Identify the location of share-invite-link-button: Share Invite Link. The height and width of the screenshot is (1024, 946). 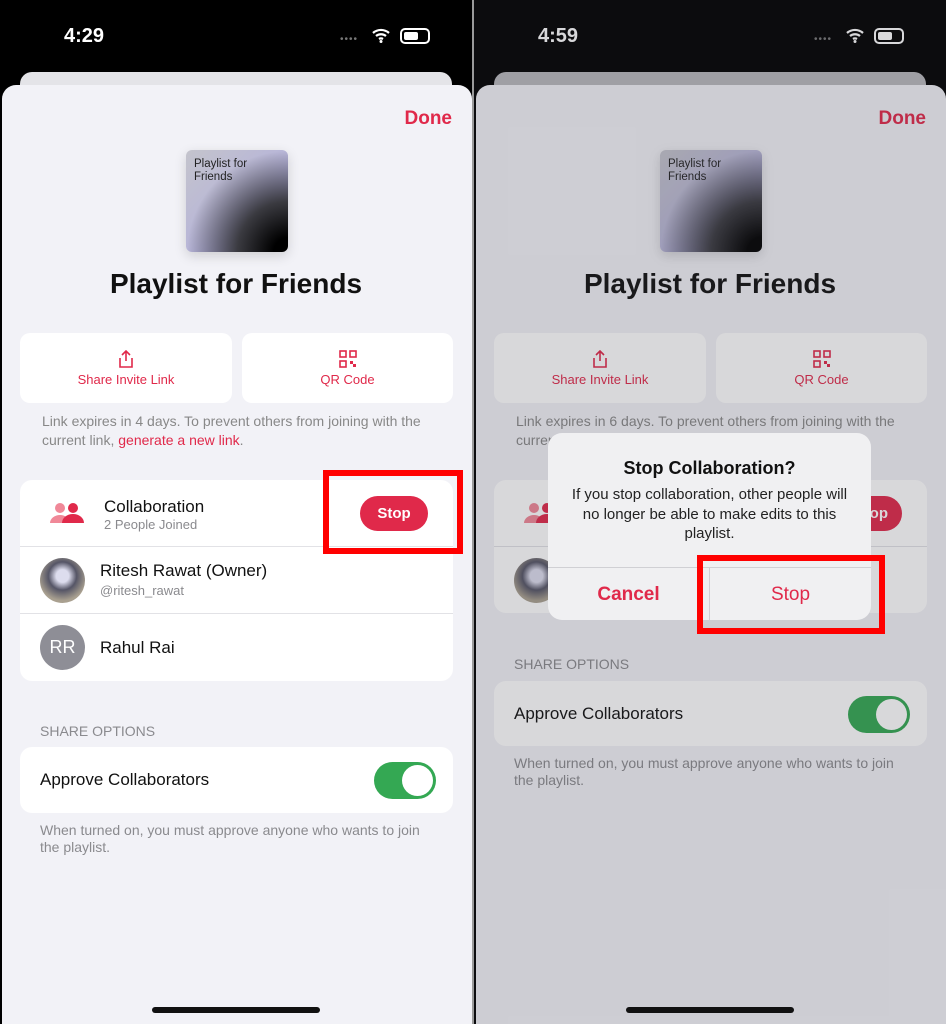
(126, 368).